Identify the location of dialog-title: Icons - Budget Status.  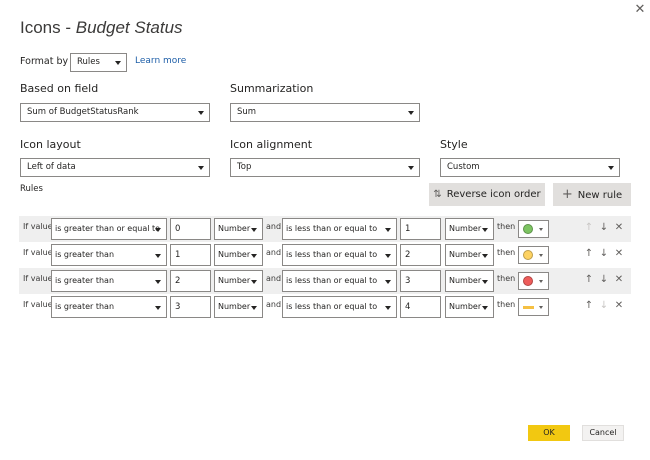
(101, 27).